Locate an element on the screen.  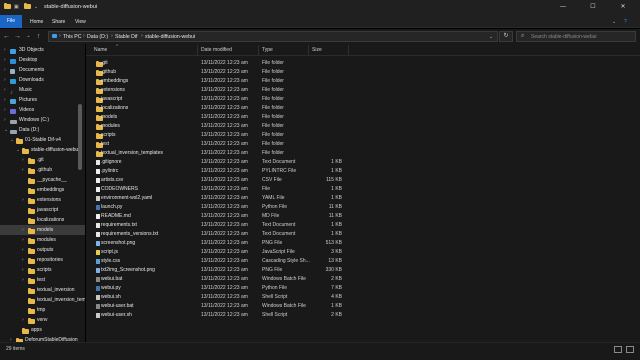
file-row: extensions 13/11/2022 12:23 am File folder is located at coordinates (363, 90).